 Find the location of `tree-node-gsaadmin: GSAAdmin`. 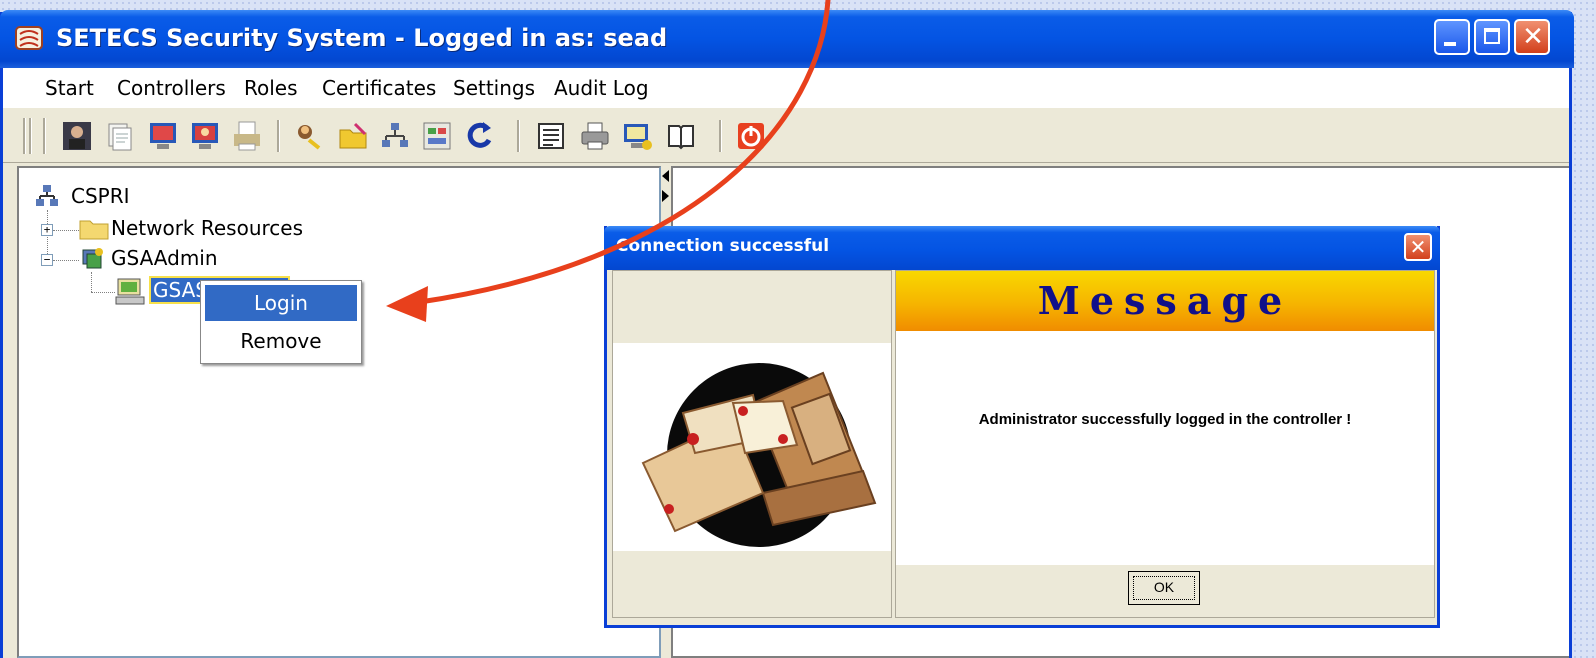

tree-node-gsaadmin: GSAAdmin is located at coordinates (164, 258).